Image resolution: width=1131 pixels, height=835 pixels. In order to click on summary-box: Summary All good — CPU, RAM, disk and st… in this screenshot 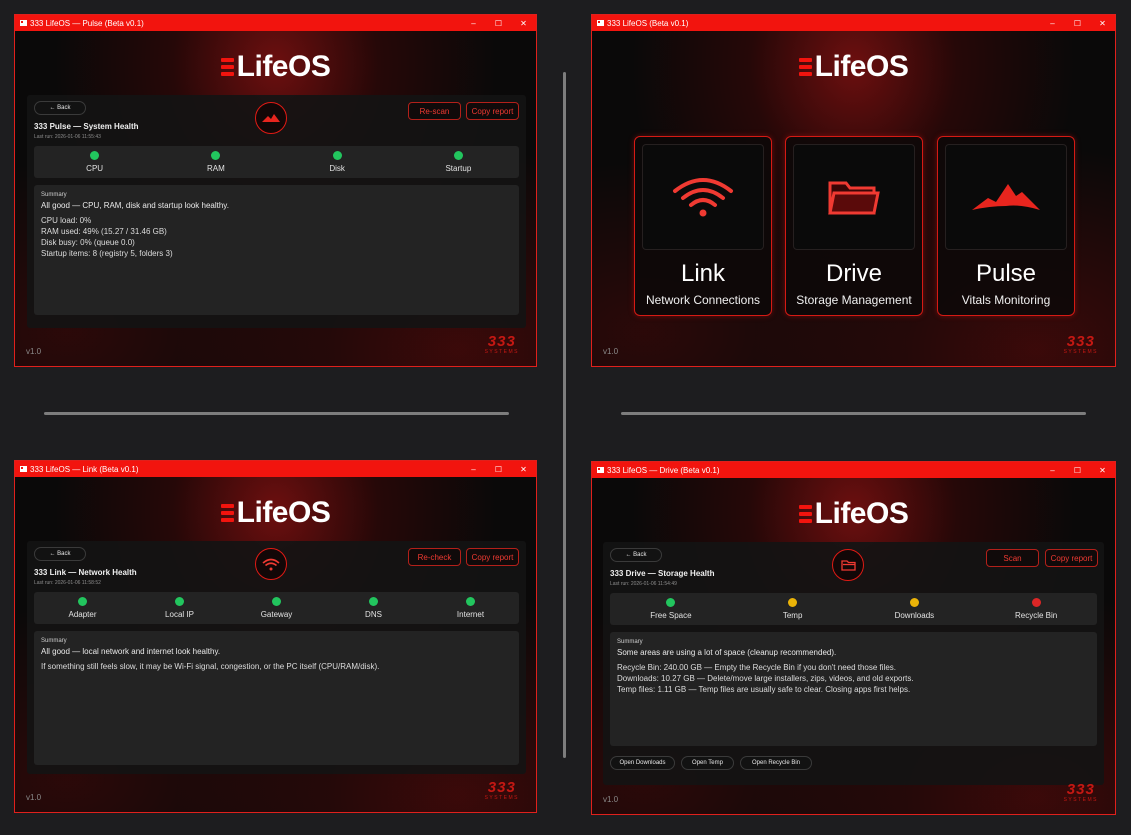, I will do `click(276, 250)`.